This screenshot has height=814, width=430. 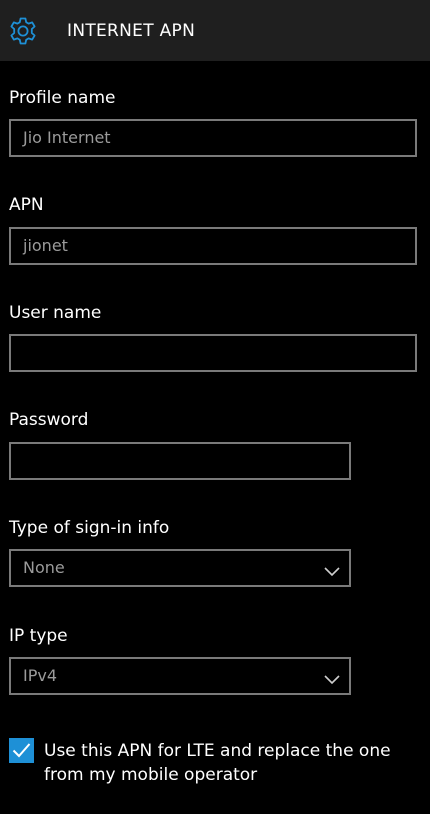 I want to click on ip-type-value: IPv4, so click(x=40, y=675).